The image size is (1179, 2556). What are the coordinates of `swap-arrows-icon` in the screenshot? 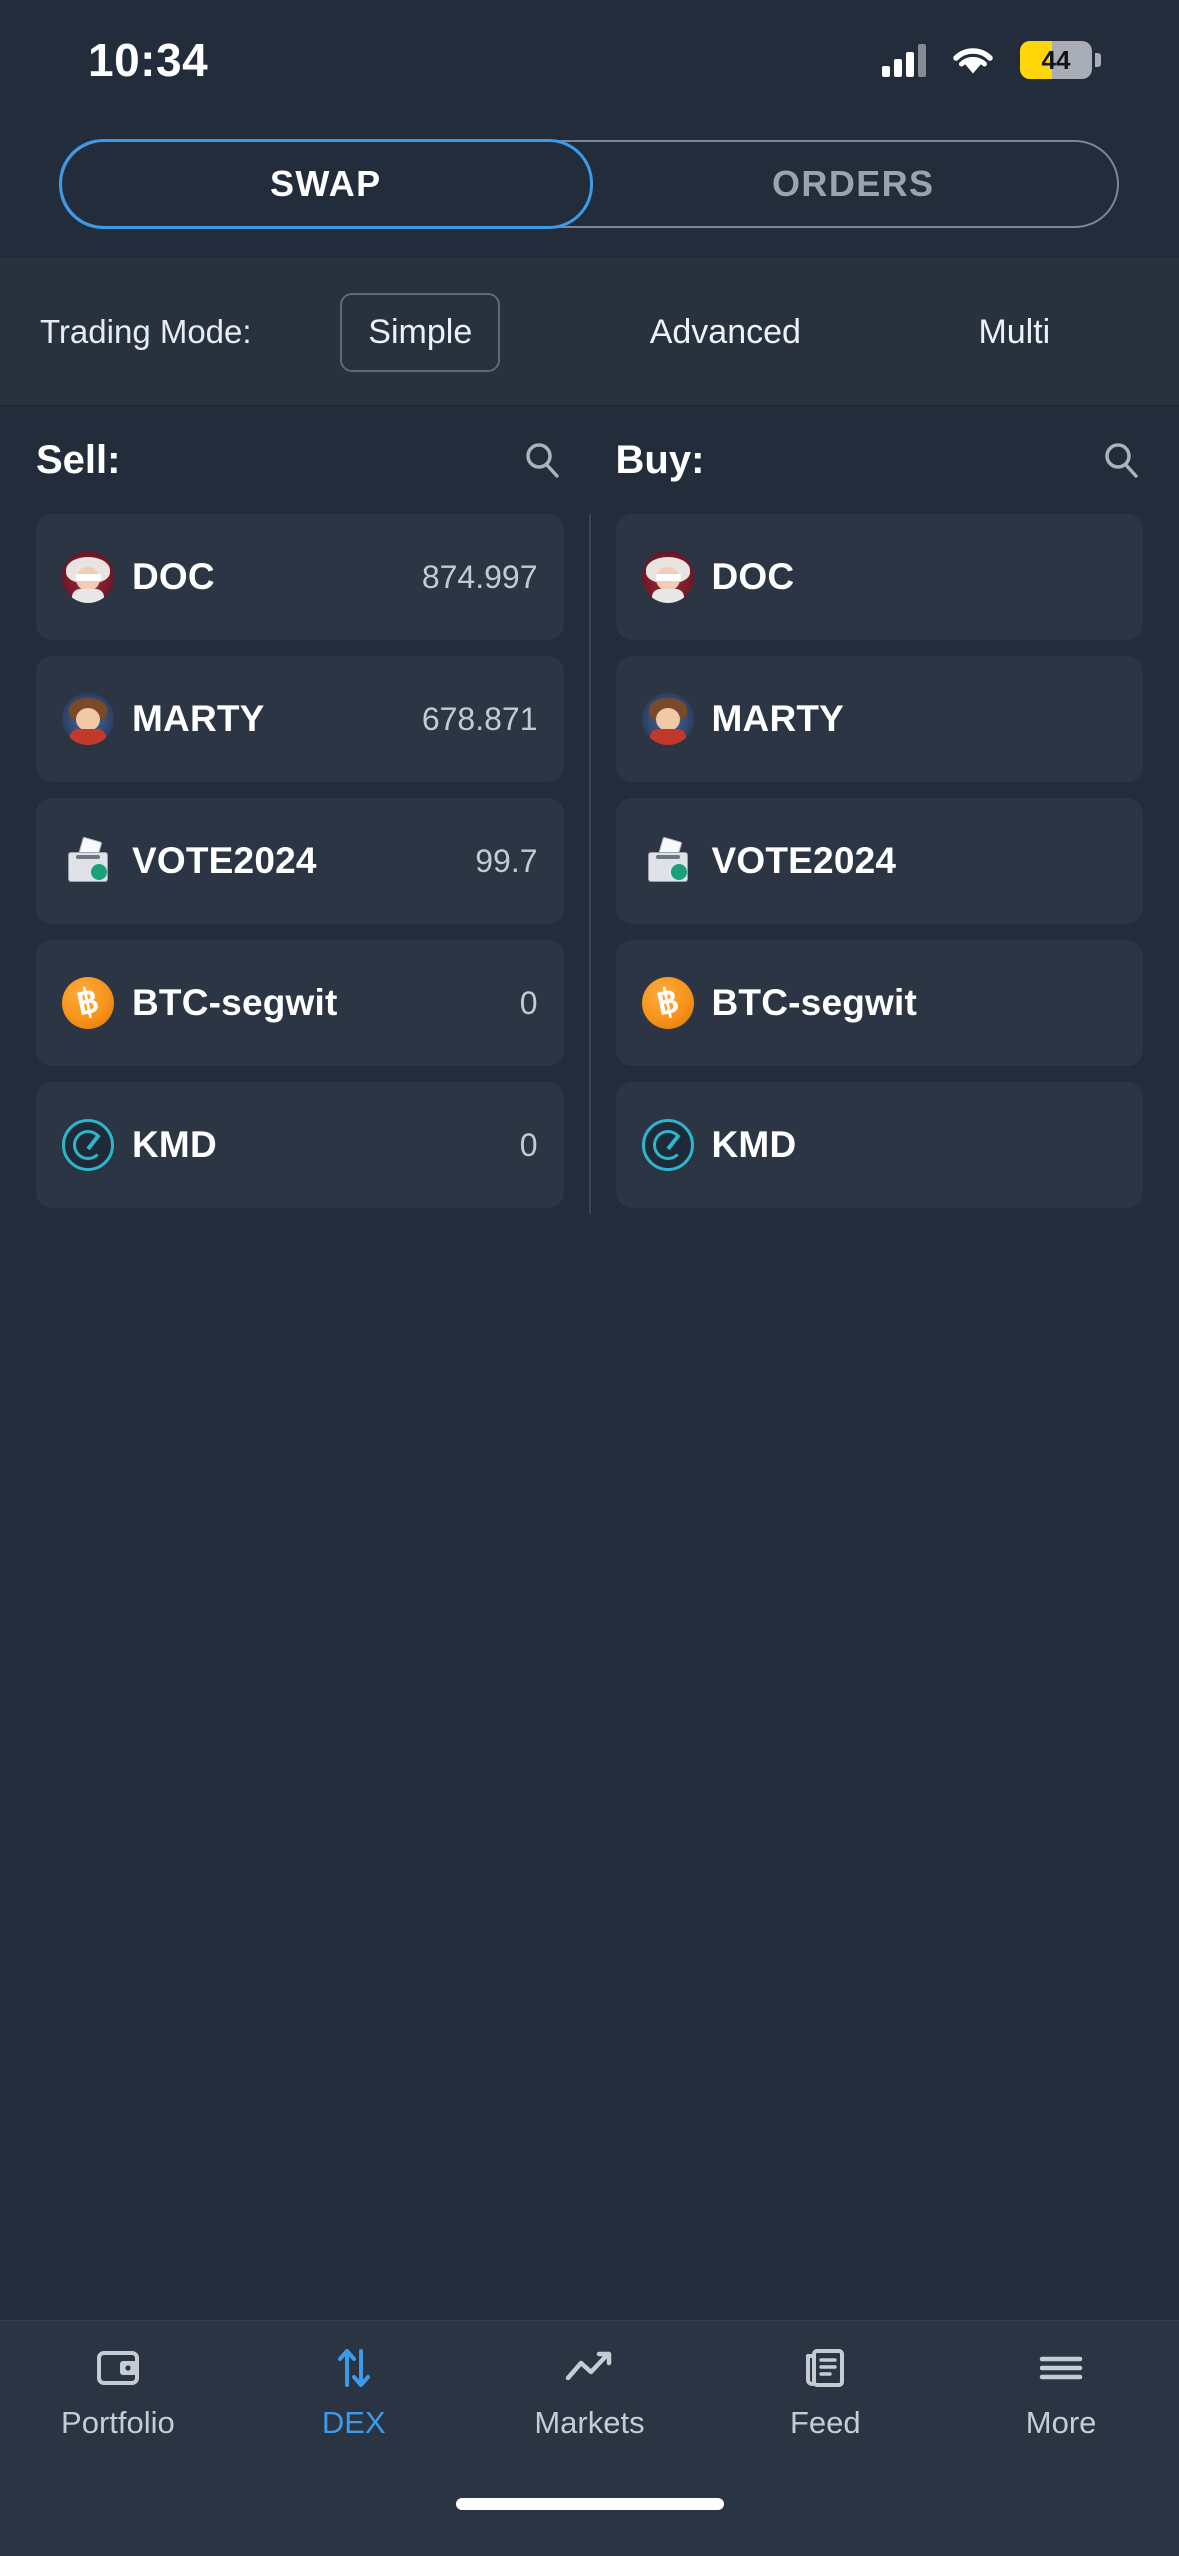 It's located at (354, 2368).